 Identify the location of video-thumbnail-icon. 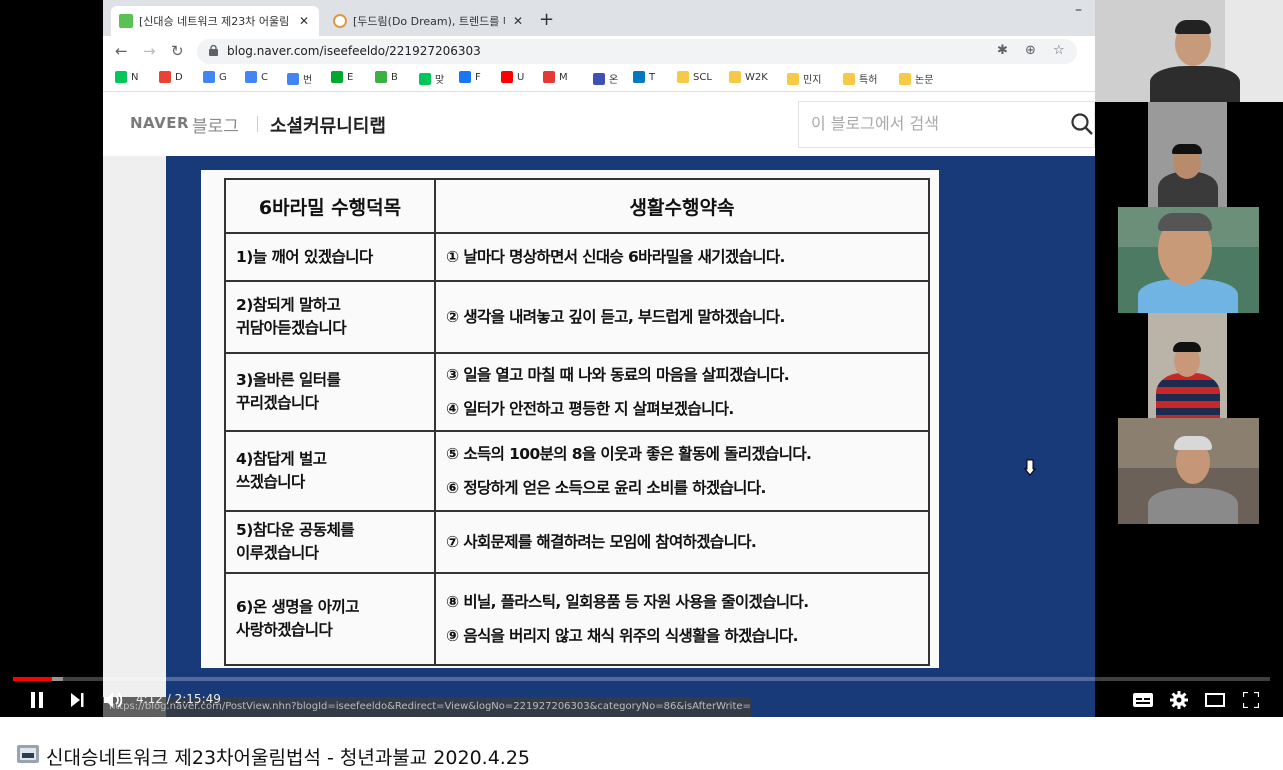
(28, 754).